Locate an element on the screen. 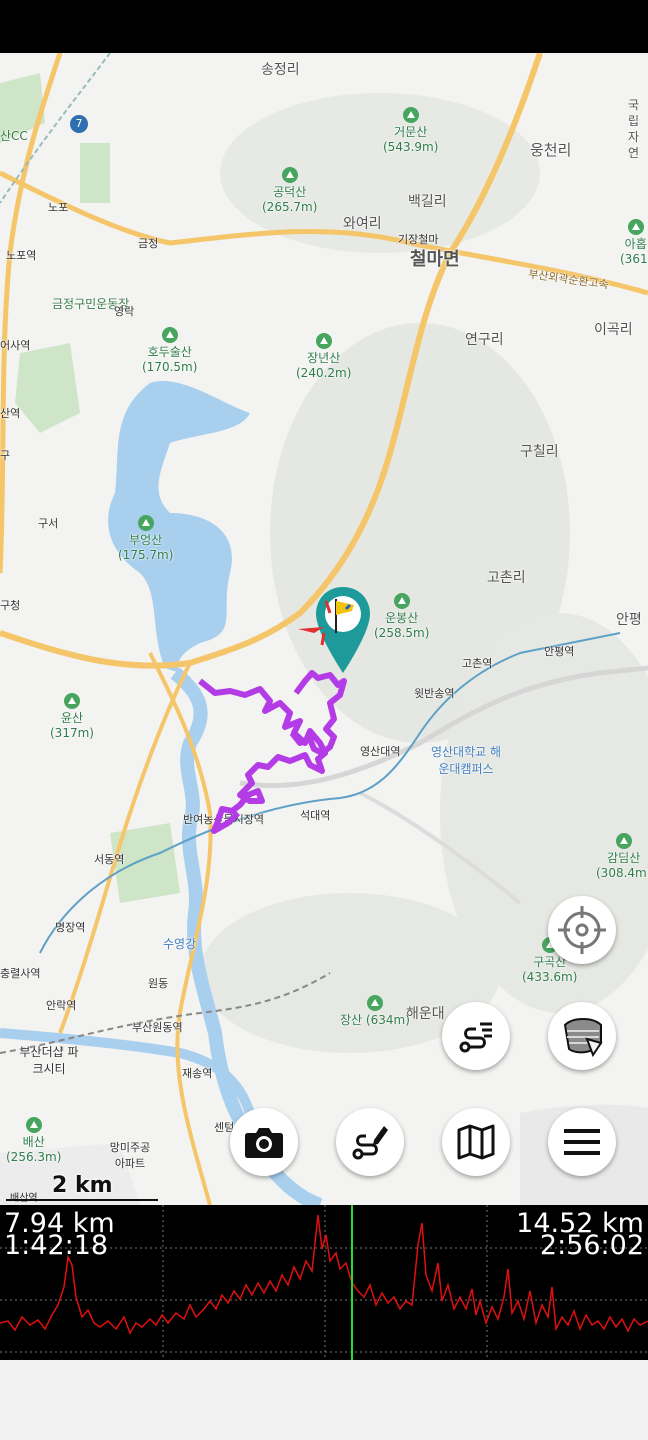  bottom-area is located at coordinates (324, 1400).